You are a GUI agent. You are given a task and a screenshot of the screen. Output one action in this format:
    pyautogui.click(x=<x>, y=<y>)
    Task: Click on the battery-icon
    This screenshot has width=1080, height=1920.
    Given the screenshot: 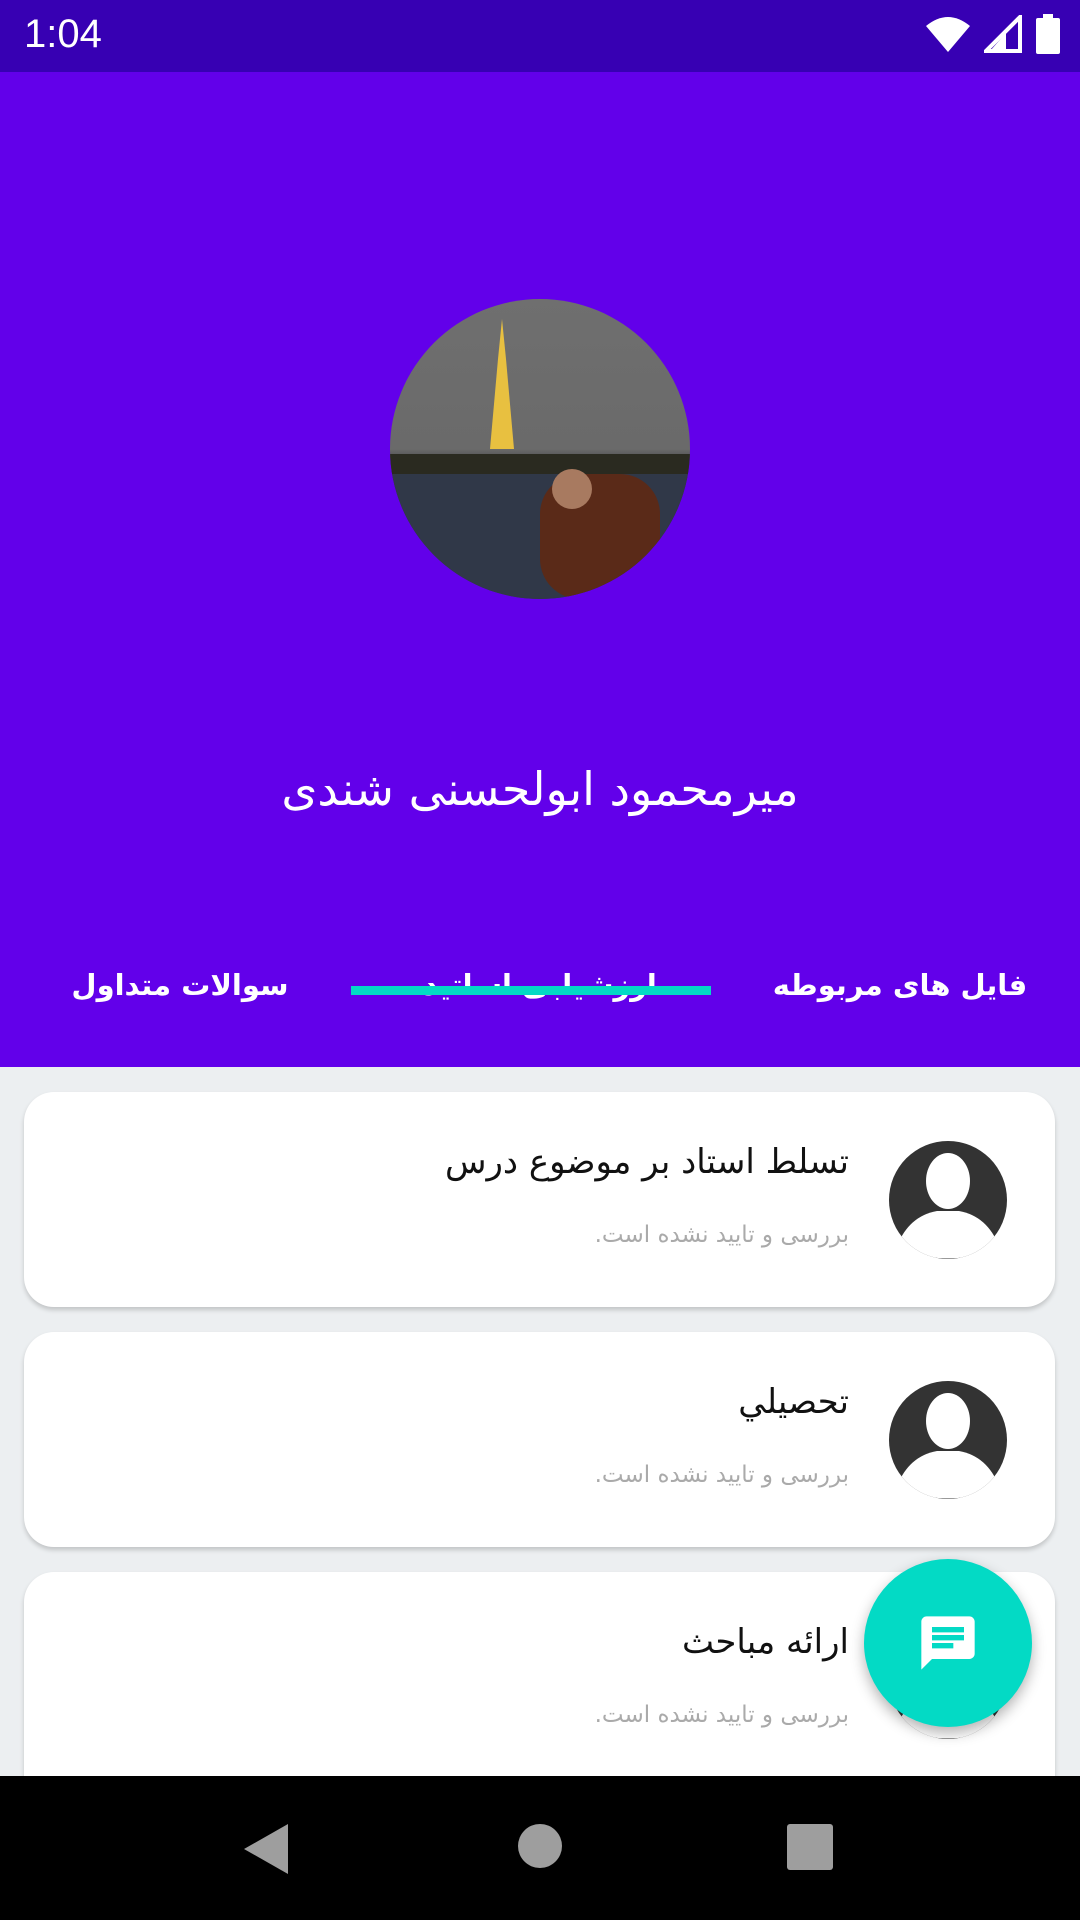 What is the action you would take?
    pyautogui.click(x=1048, y=34)
    